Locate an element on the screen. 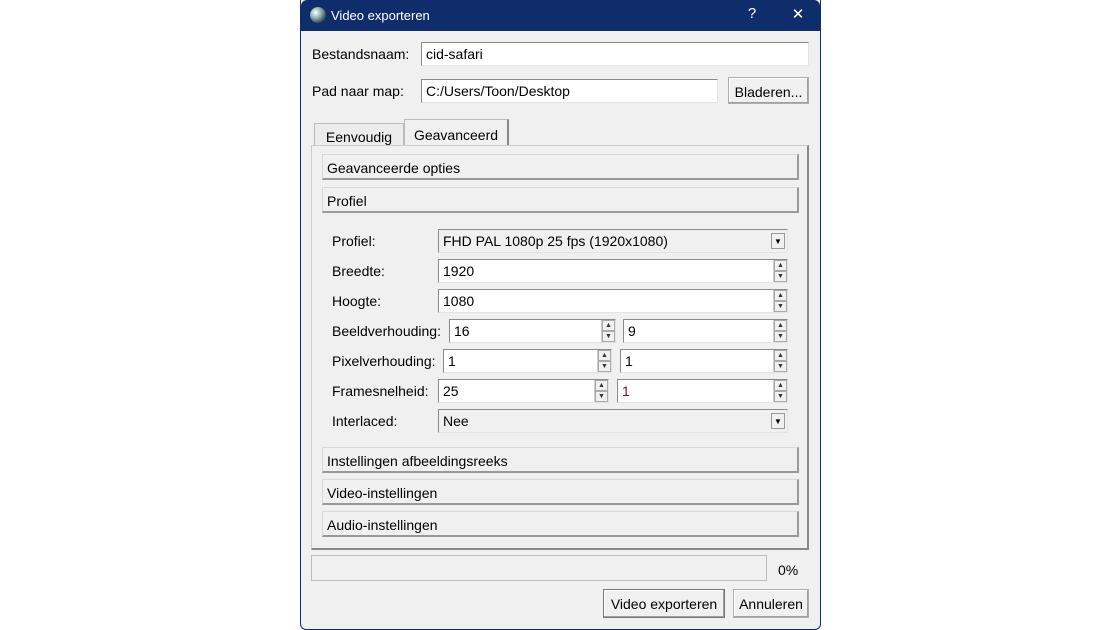  height-value: 1080 is located at coordinates (459, 301).